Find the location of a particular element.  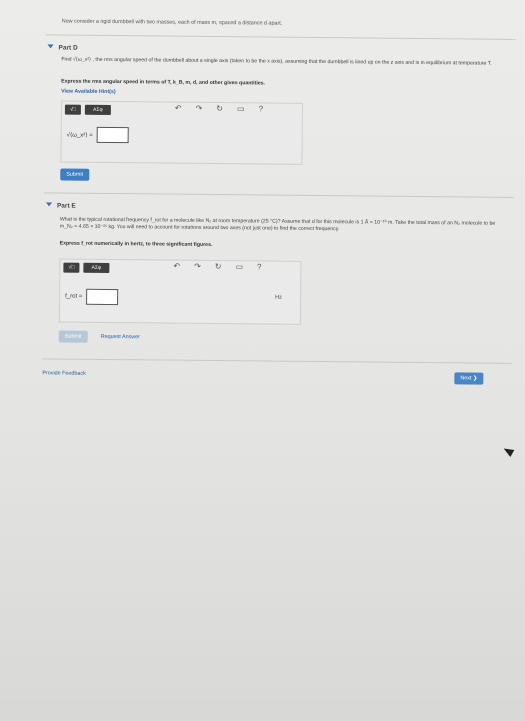

submit-button-e: Submit is located at coordinates (73, 336).